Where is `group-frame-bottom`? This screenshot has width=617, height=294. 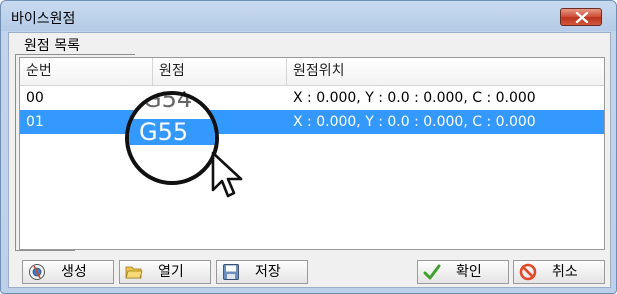 group-frame-bottom is located at coordinates (45, 250).